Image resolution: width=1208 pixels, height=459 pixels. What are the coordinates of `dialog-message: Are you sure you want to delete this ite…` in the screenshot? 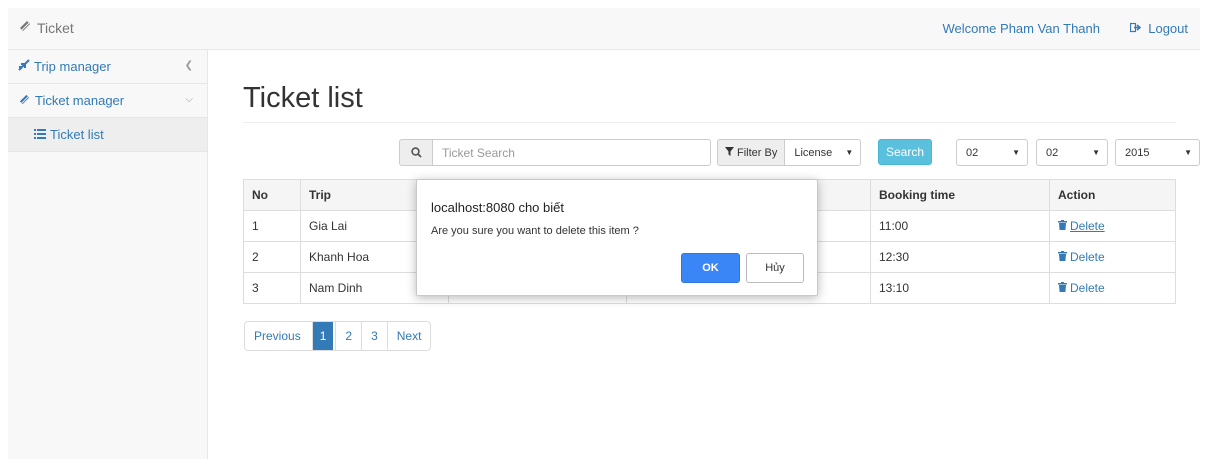 It's located at (535, 231).